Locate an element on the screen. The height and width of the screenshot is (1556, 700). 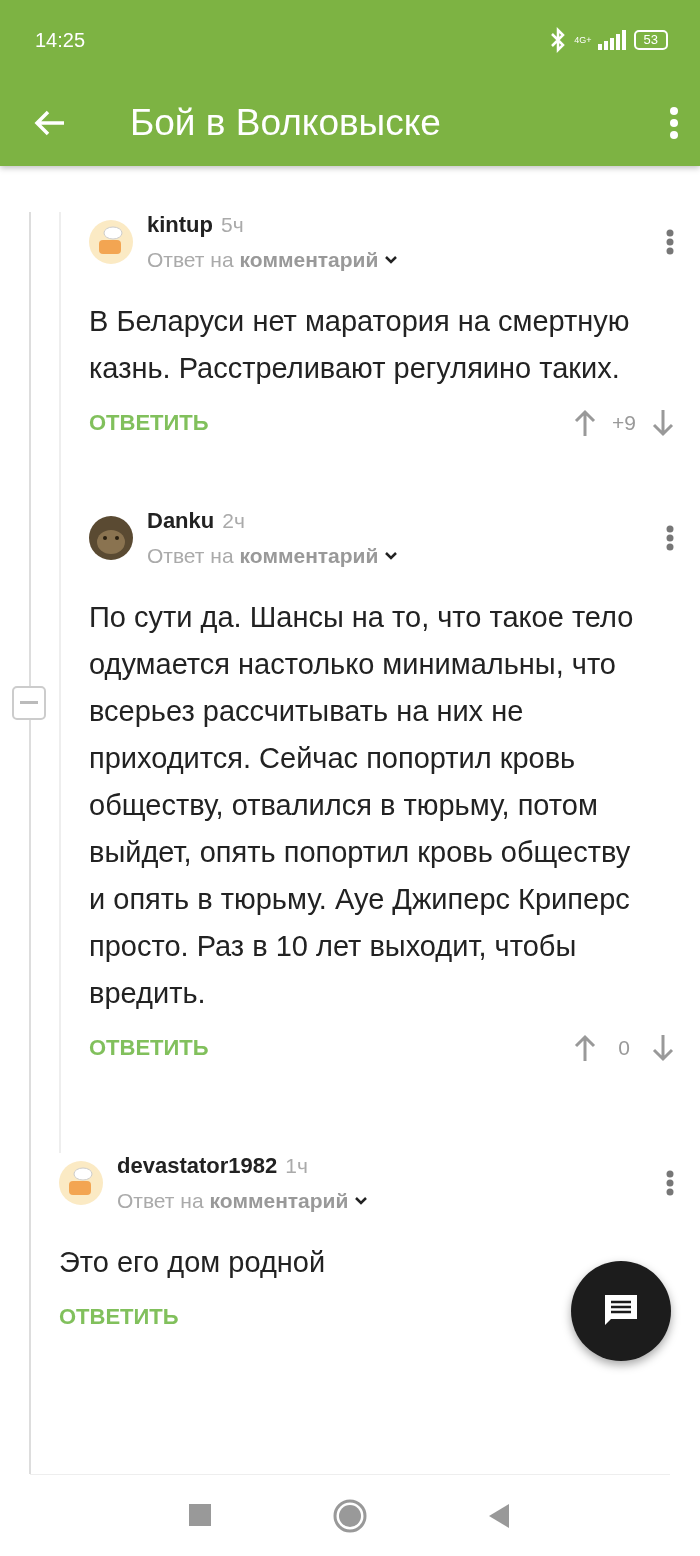
comment-time: 1ч is located at coordinates (296, 1166).